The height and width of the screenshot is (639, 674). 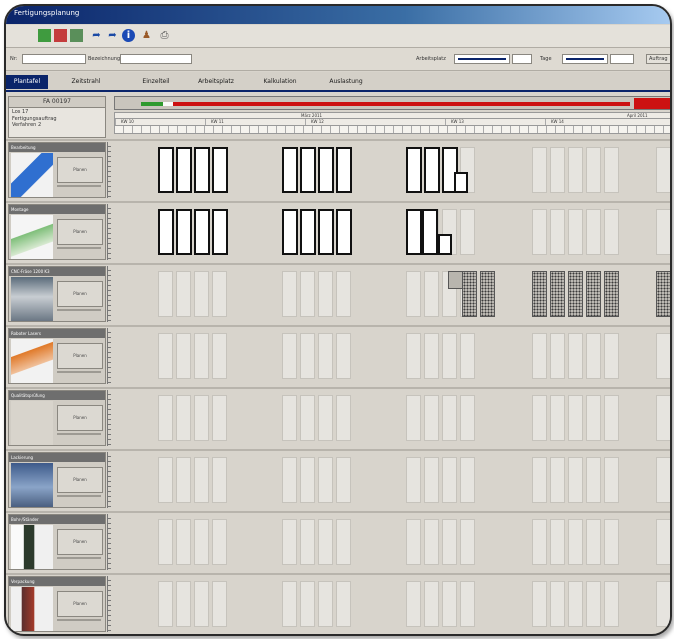 What do you see at coordinates (112, 35) in the screenshot?
I see `flag-right-icon: ➦` at bounding box center [112, 35].